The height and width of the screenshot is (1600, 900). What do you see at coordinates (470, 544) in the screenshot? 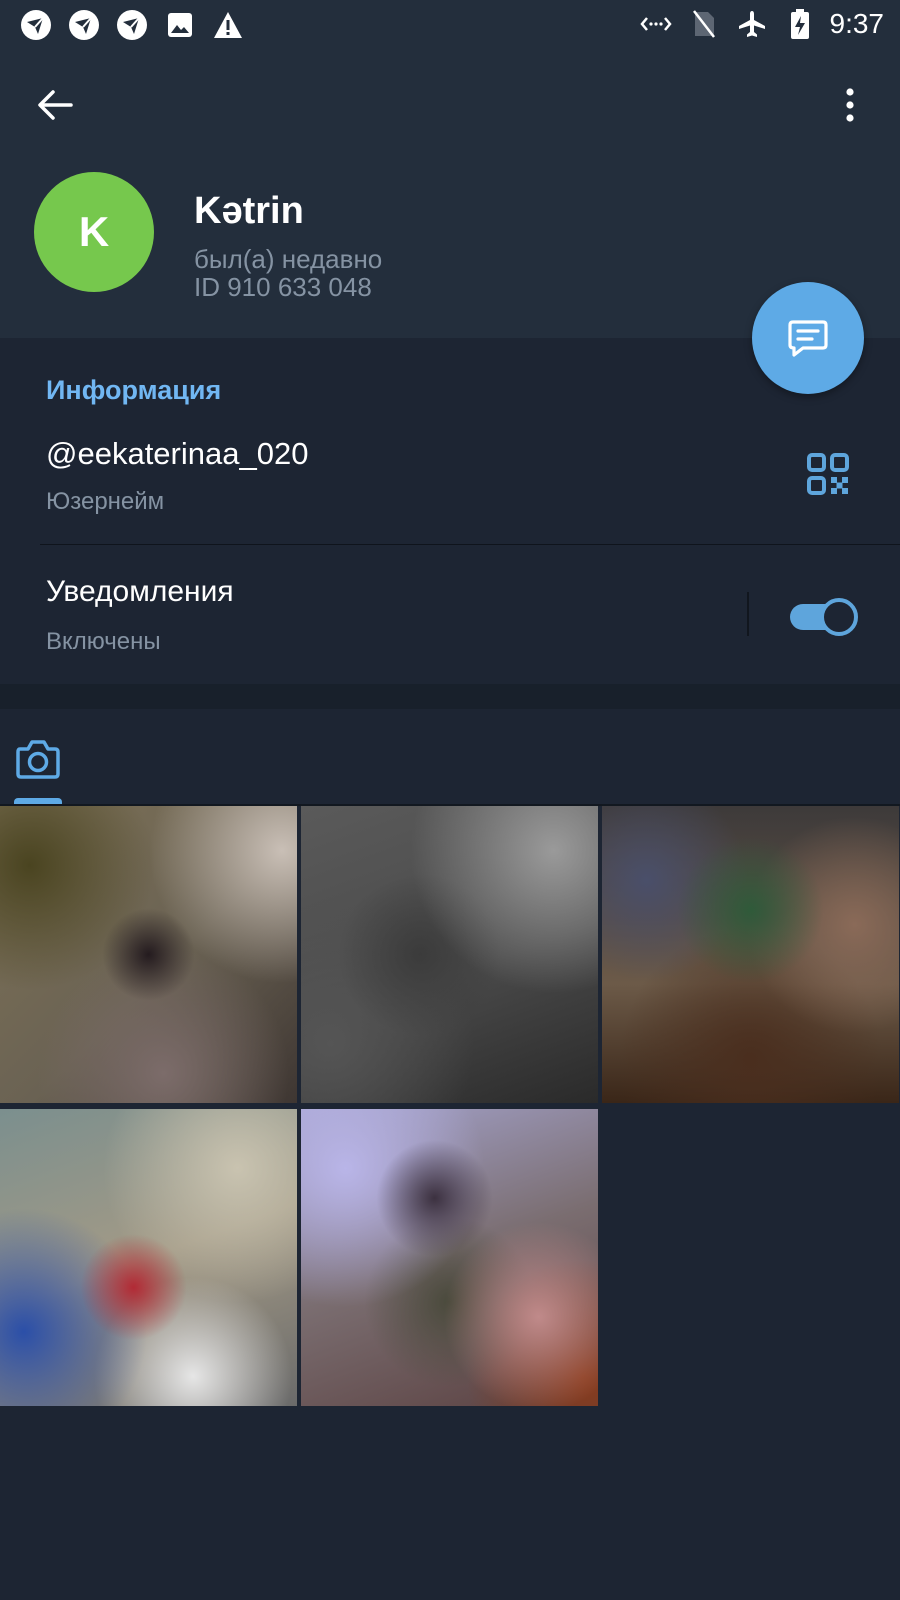
I see `divider` at bounding box center [470, 544].